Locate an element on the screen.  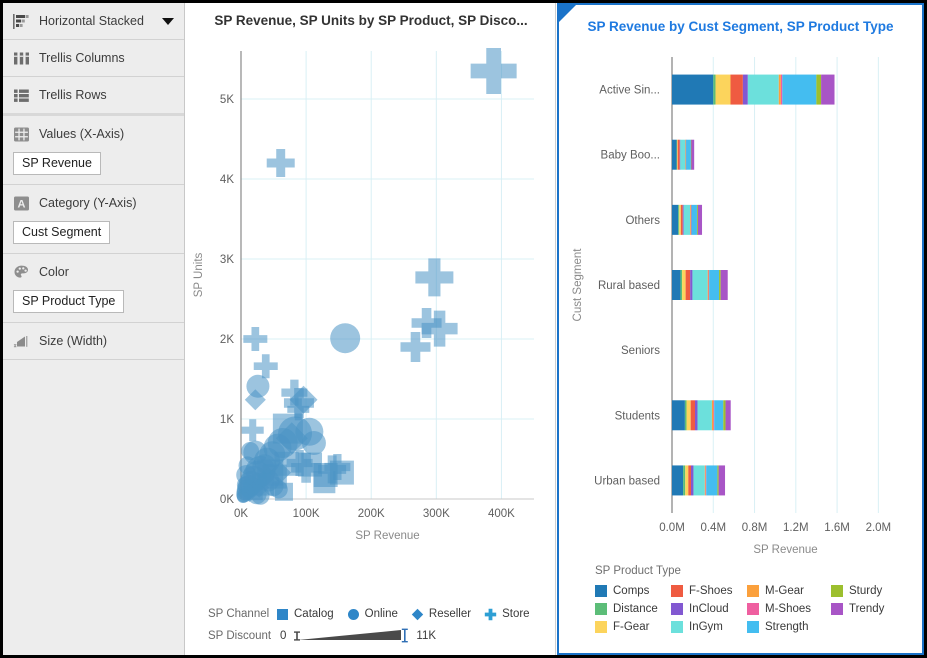
legend-label: InCloud is located at coordinates (709, 609).